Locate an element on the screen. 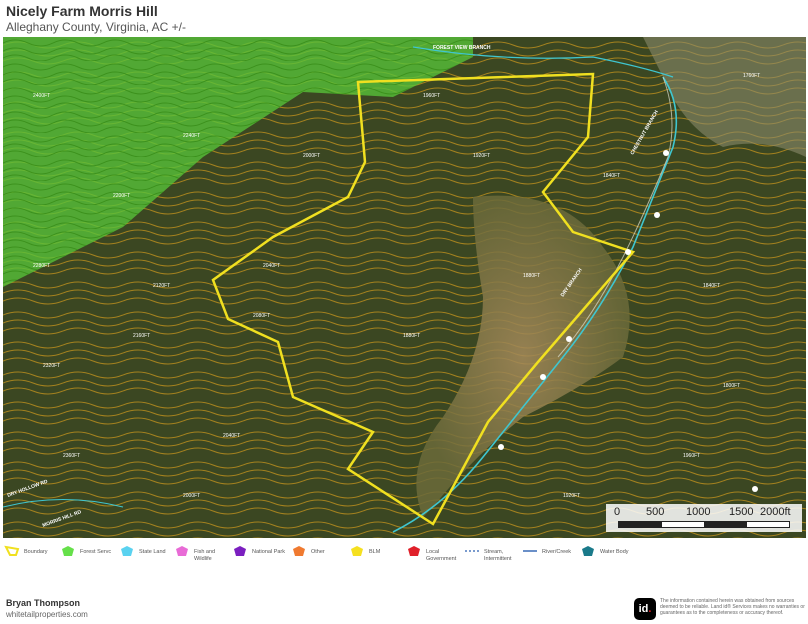 The height and width of the screenshot is (624, 808). boundary-icon is located at coordinates (12, 550).